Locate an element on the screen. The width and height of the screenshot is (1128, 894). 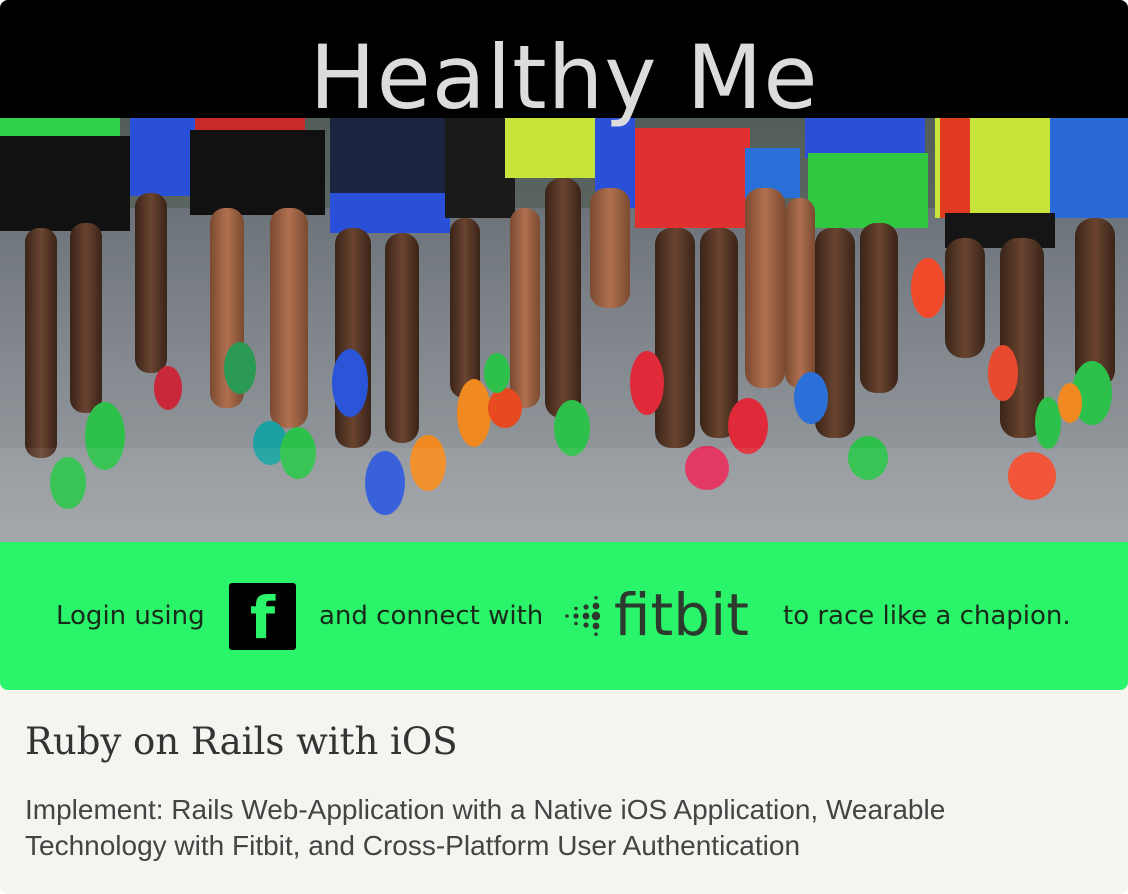
facebook-login-button: f is located at coordinates (262, 617).